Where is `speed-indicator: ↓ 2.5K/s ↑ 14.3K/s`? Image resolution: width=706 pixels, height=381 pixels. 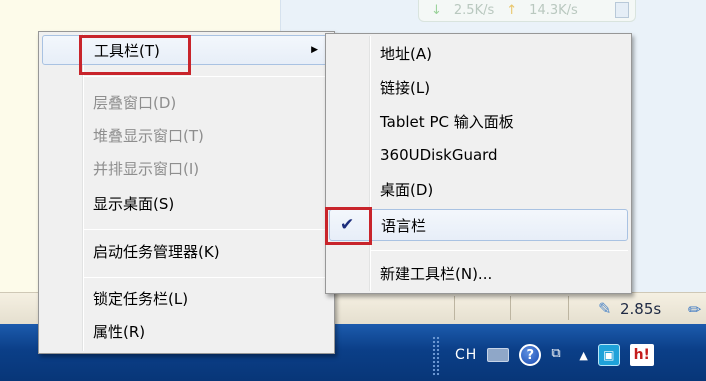 speed-indicator: ↓ 2.5K/s ↑ 14.3K/s is located at coordinates (527, 11).